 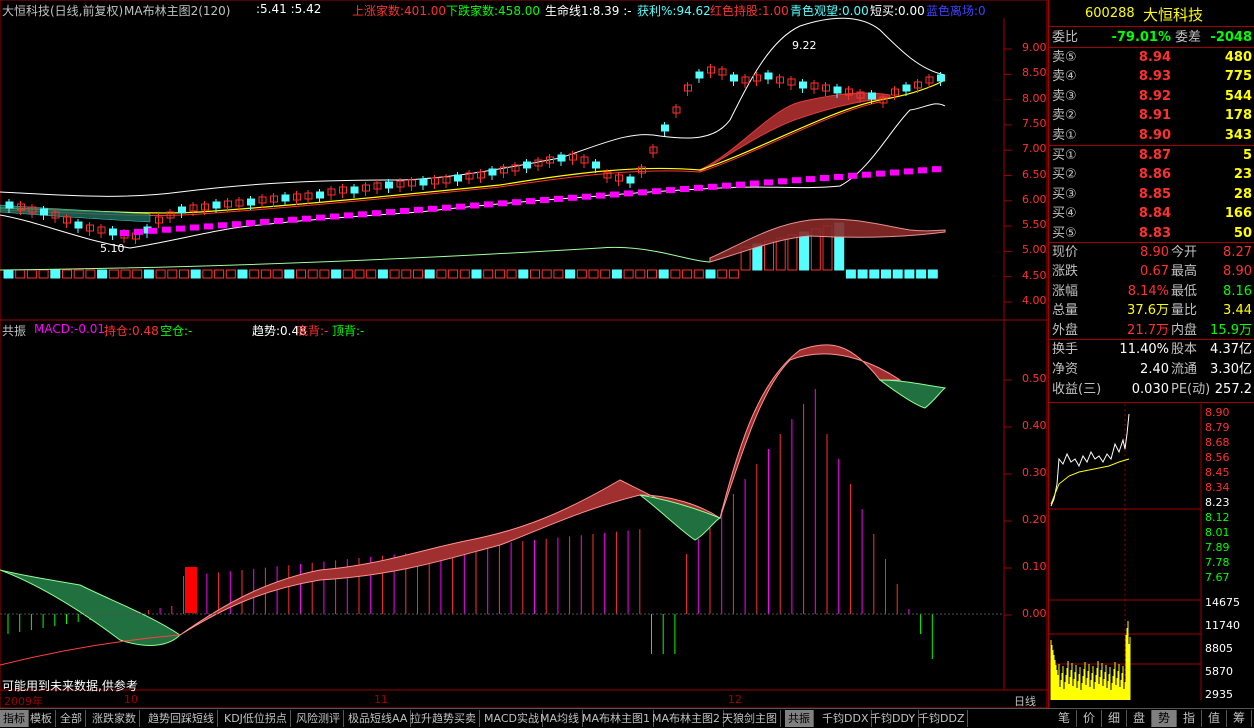 What do you see at coordinates (1238, 57) in the screenshot?
I see `sell-volume: 480` at bounding box center [1238, 57].